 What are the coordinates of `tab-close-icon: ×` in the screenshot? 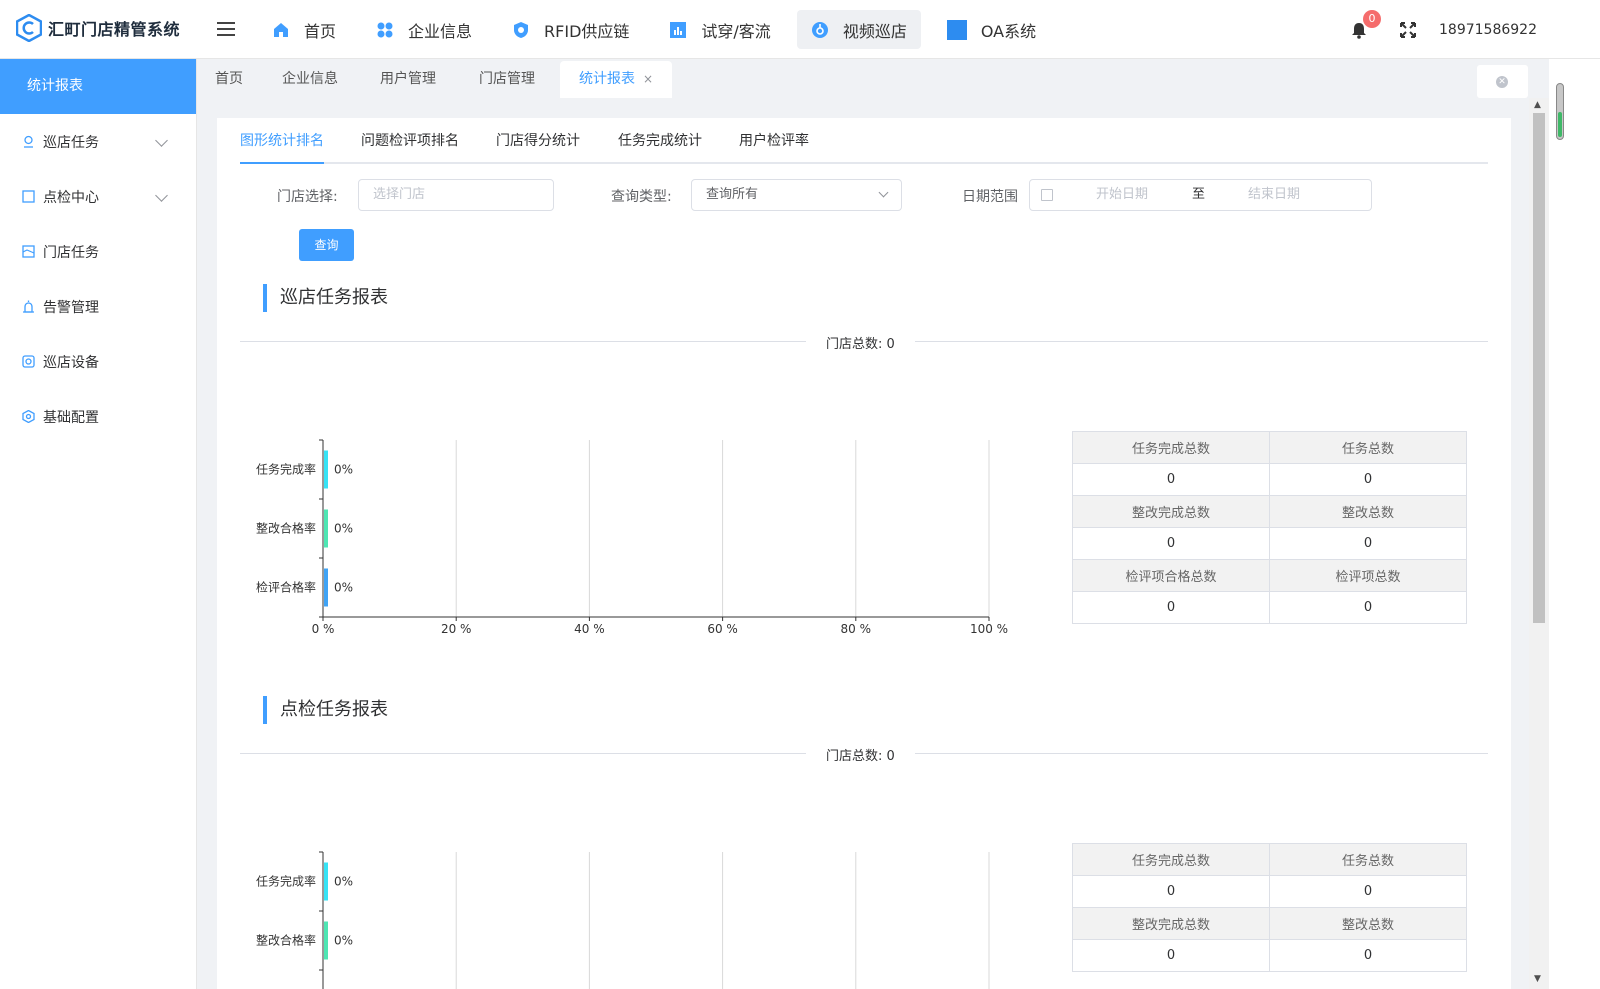 It's located at (648, 79).